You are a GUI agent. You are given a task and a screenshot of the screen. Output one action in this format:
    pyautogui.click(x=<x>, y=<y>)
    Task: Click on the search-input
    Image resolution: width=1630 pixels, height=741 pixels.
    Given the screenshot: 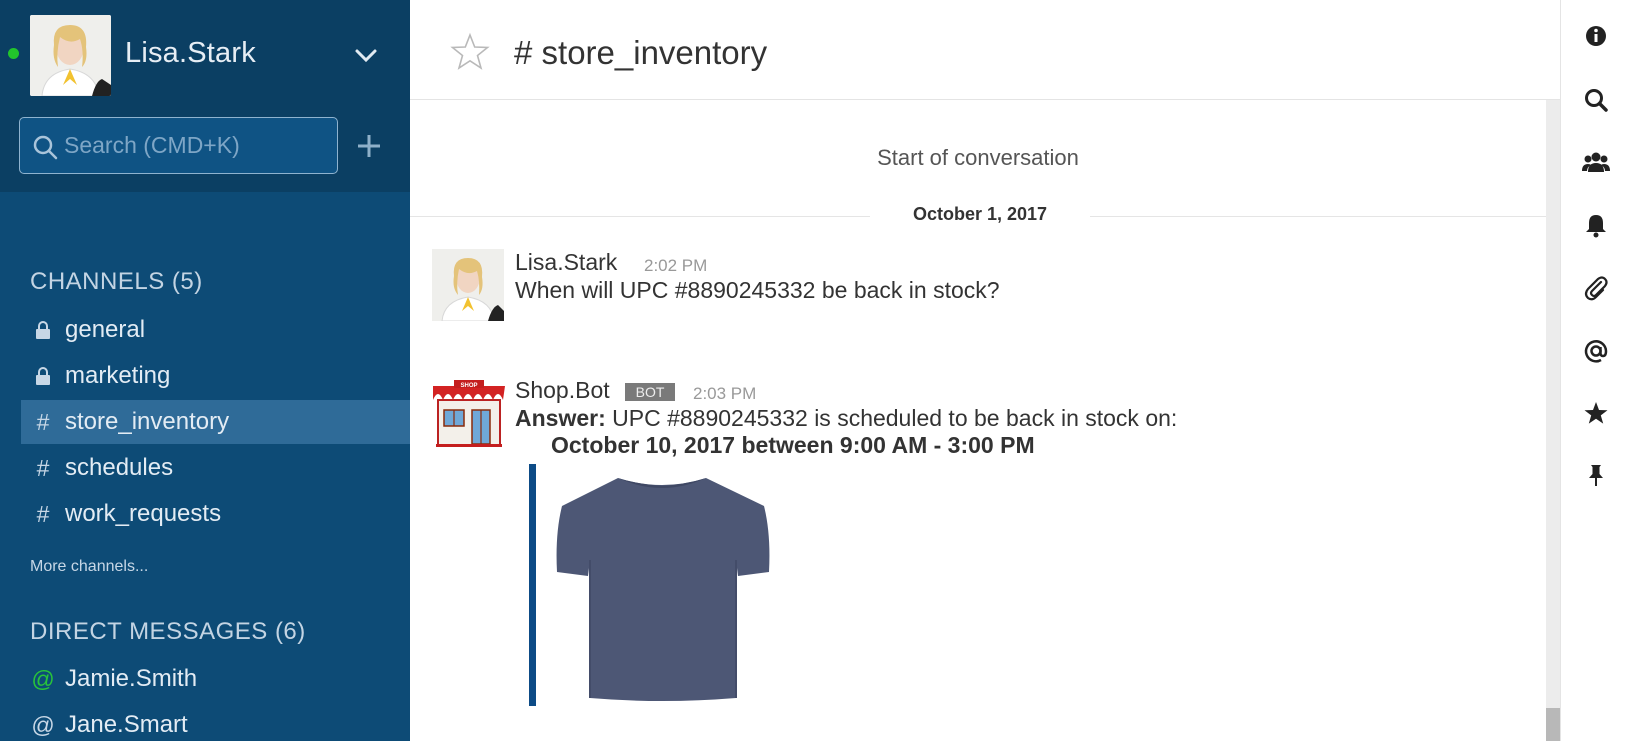 What is the action you would take?
    pyautogui.click(x=199, y=145)
    